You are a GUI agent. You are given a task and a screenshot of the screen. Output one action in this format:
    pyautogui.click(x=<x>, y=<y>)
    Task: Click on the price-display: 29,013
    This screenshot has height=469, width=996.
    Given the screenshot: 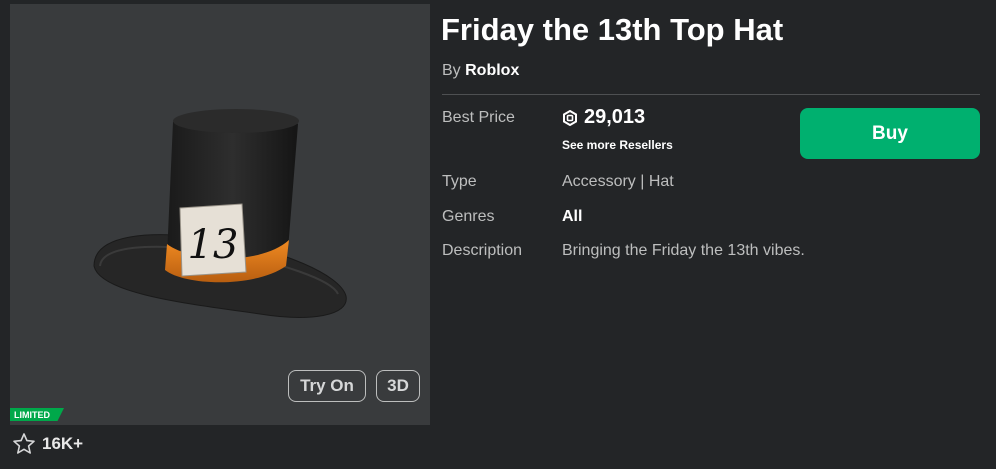 What is the action you would take?
    pyautogui.click(x=603, y=117)
    